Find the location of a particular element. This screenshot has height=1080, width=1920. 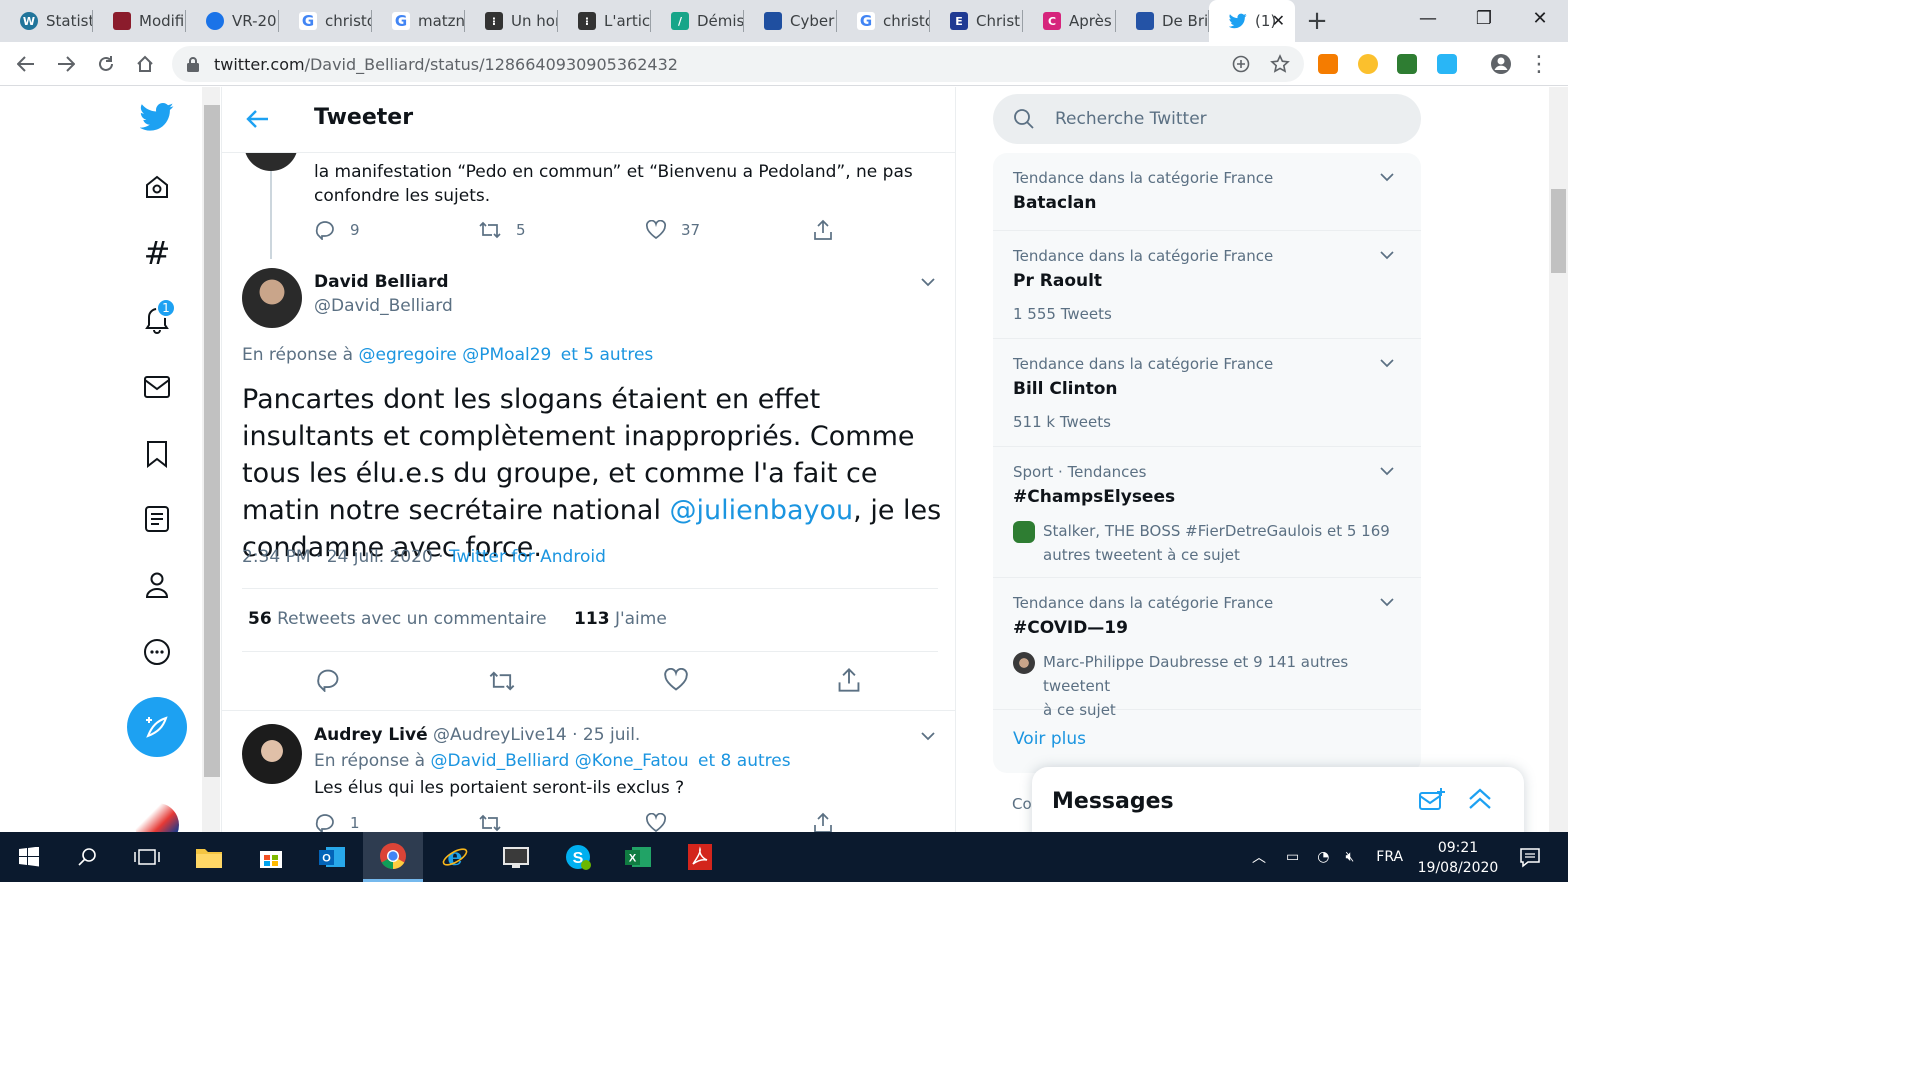

search-icon is located at coordinates (88, 857).